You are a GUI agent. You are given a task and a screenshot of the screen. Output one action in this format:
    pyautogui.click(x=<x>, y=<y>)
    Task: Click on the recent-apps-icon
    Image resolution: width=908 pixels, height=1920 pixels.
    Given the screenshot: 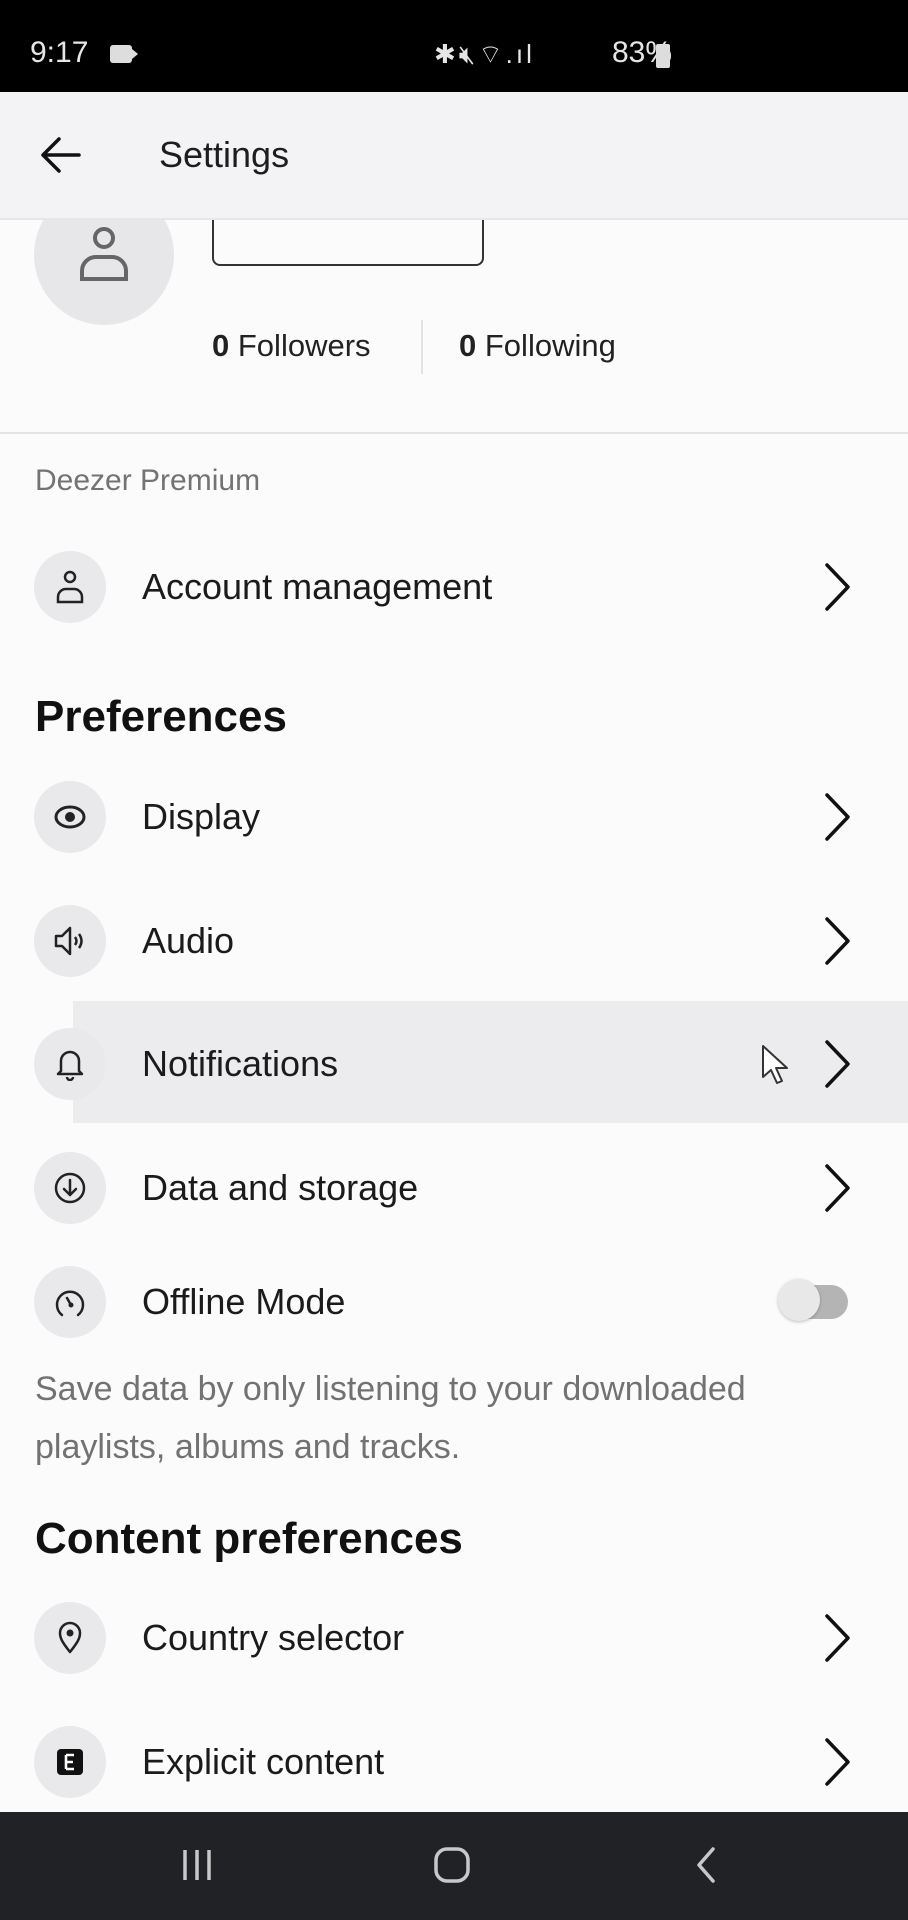 What is the action you would take?
    pyautogui.click(x=197, y=1865)
    